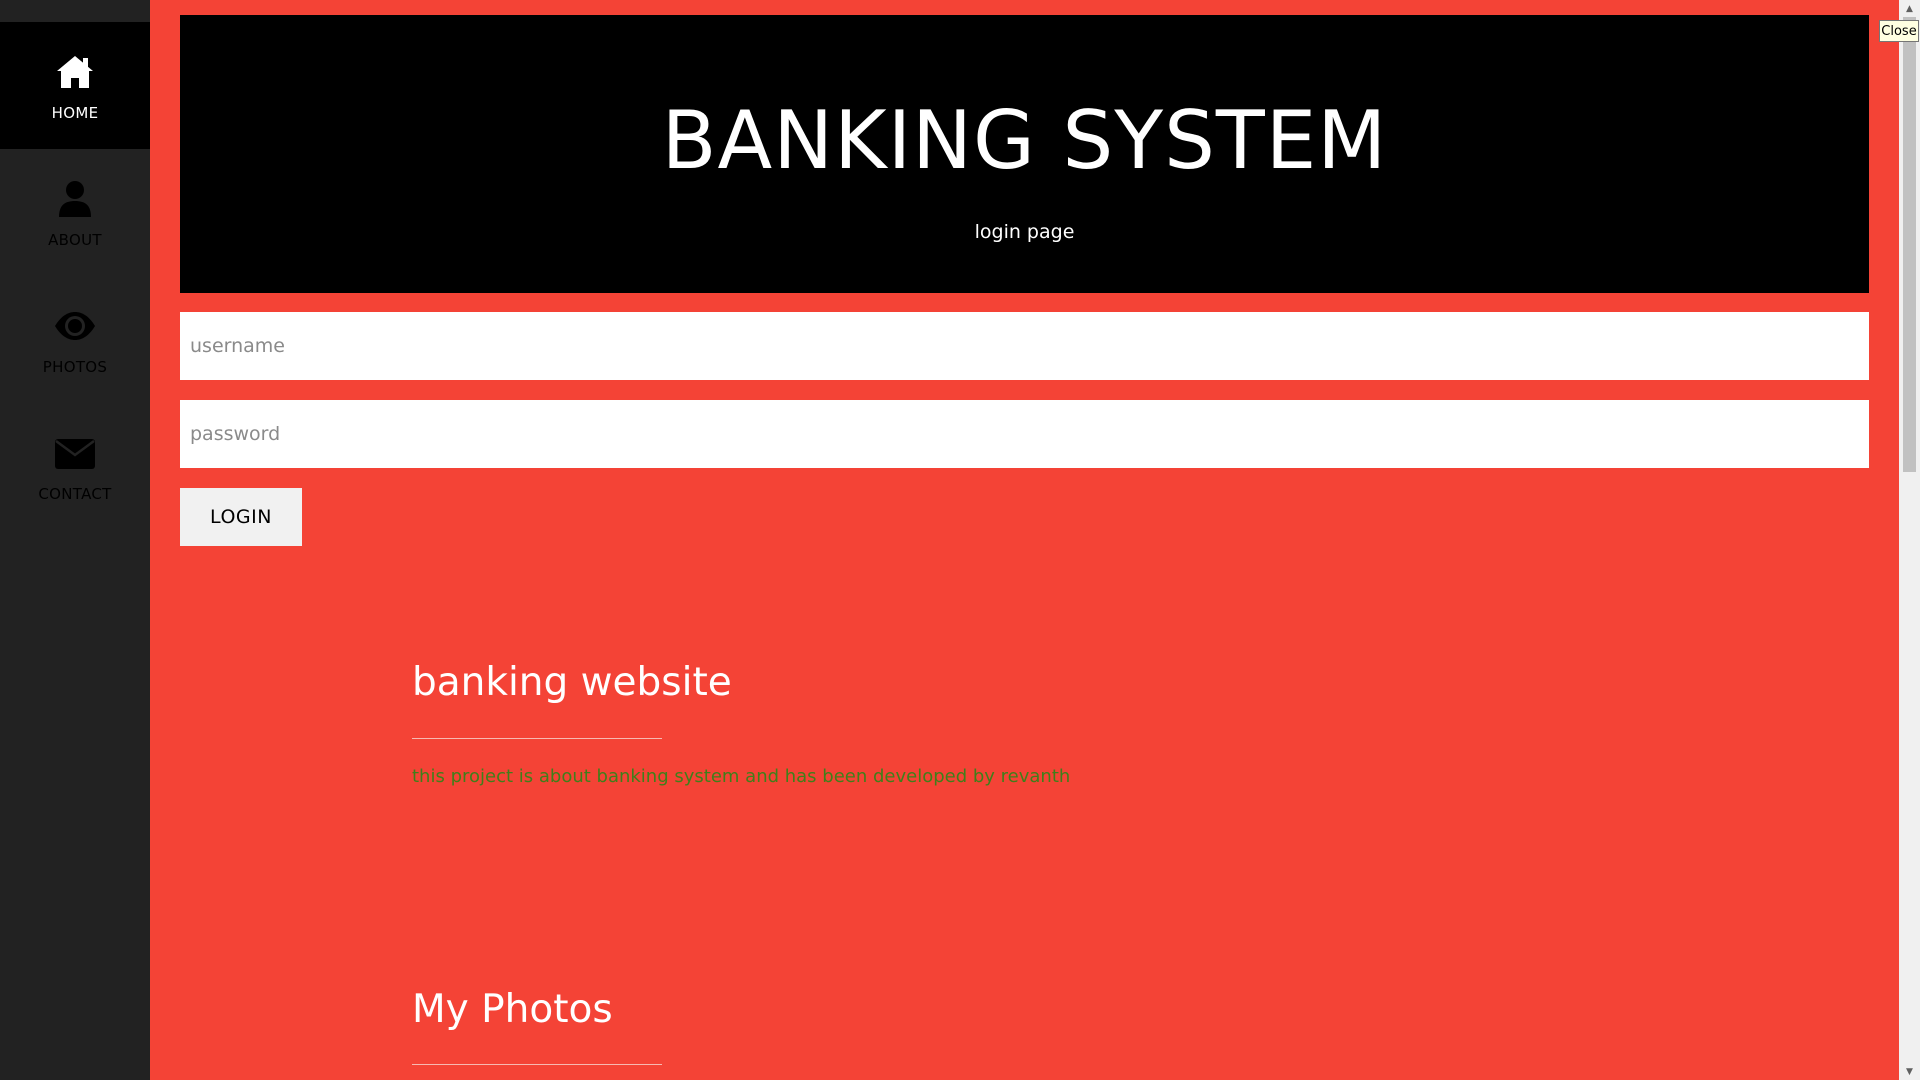  I want to click on scroll-down-arrow-icon: ▼, so click(1909, 1071).